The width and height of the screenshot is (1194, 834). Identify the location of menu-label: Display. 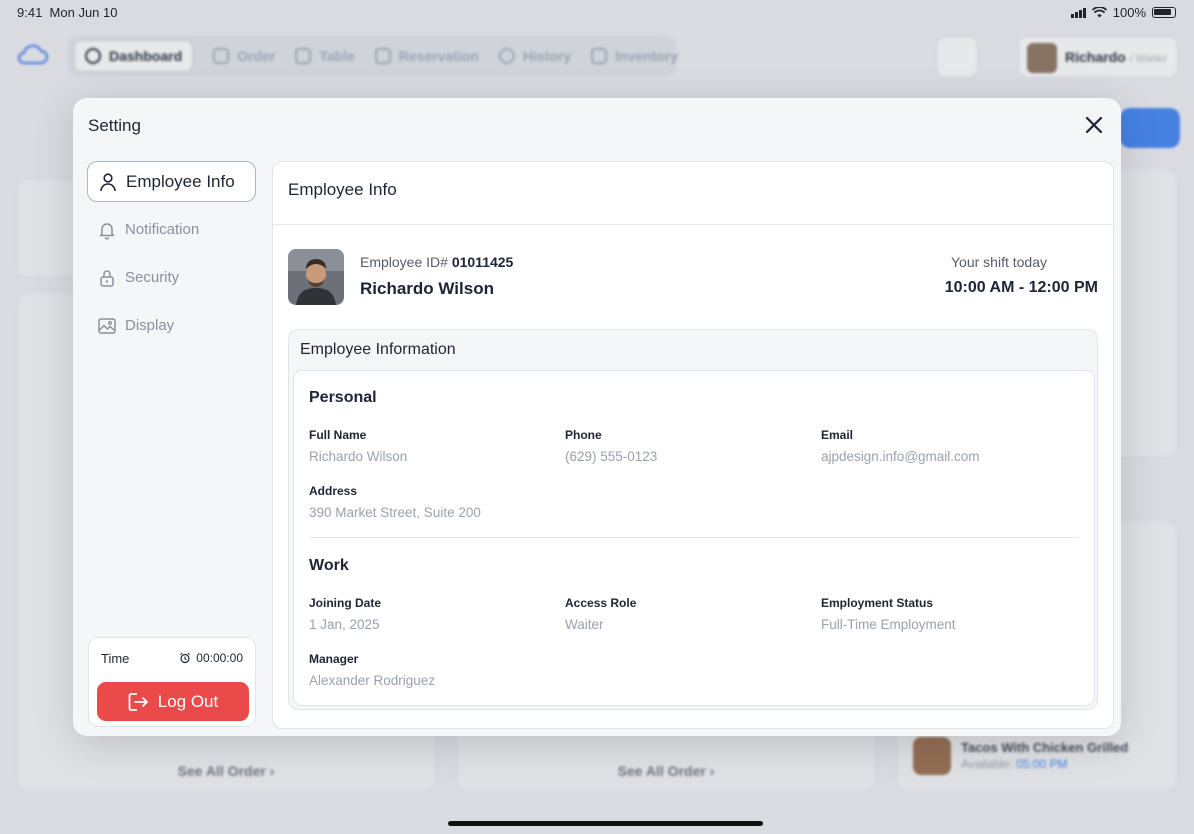
(150, 325).